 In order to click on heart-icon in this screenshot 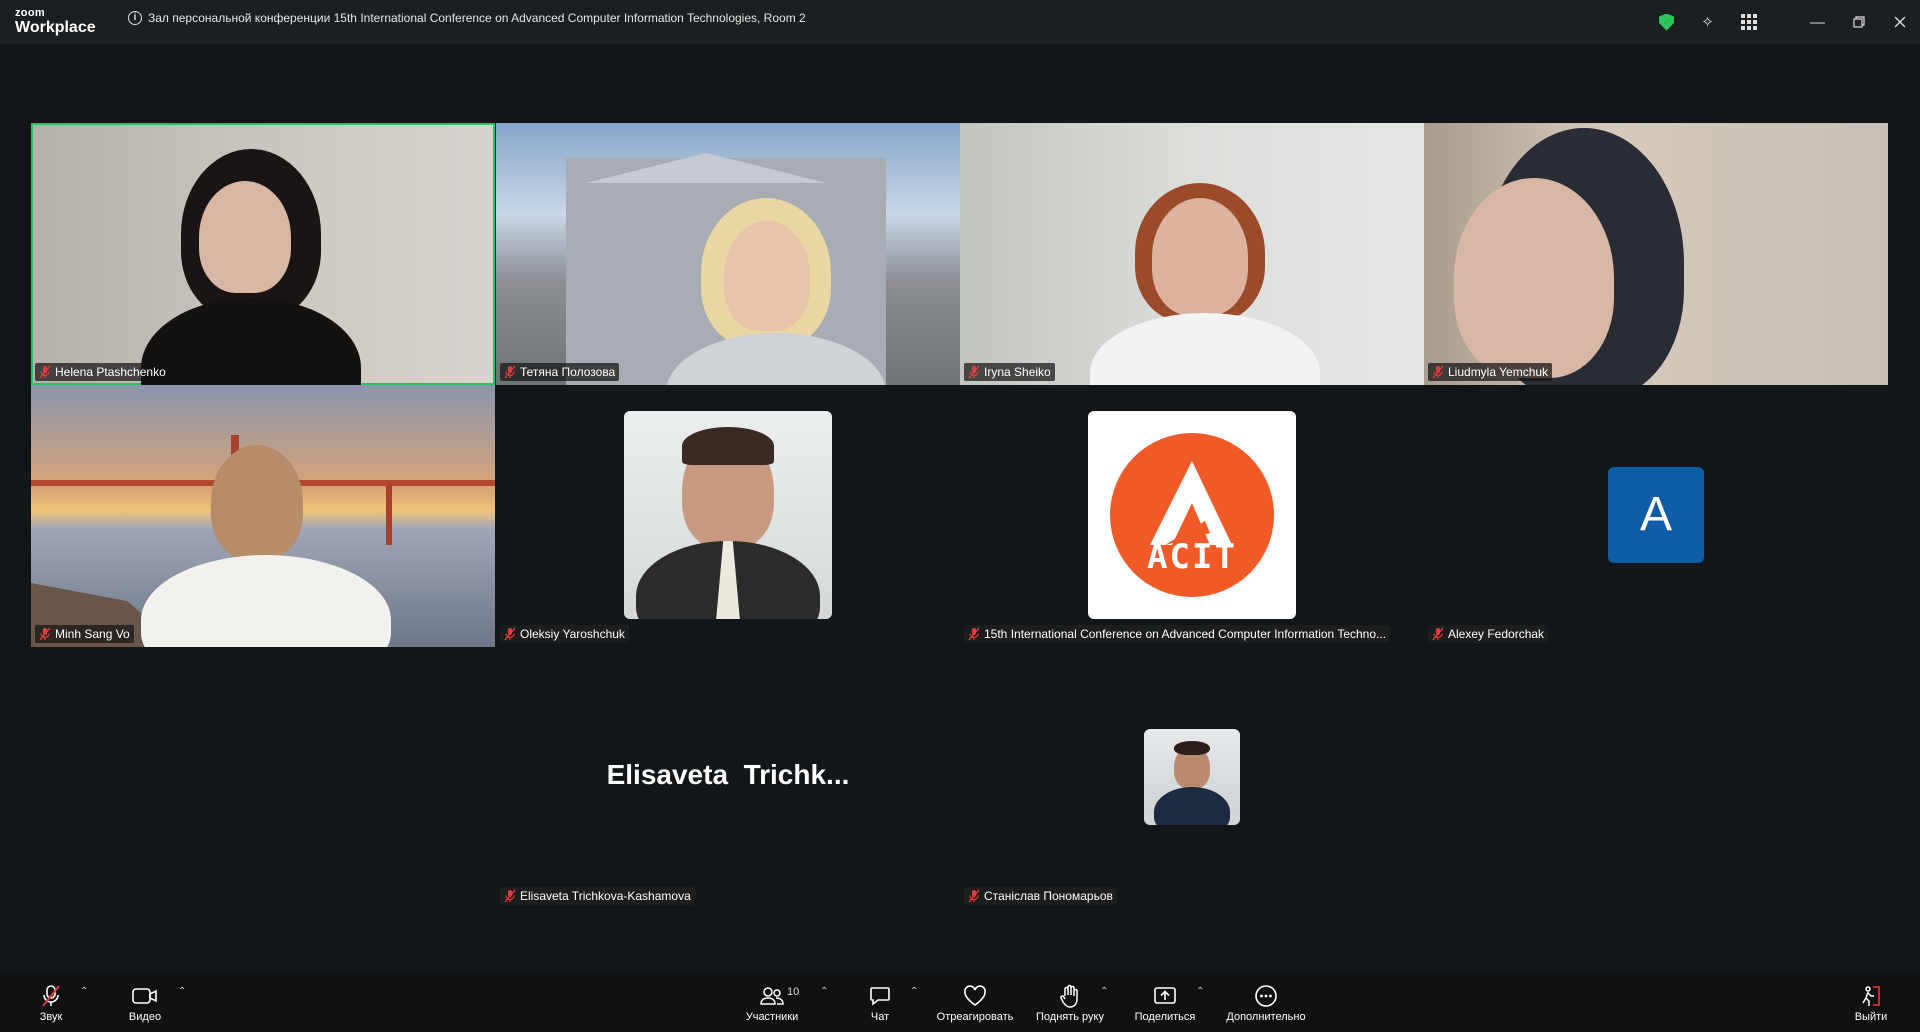, I will do `click(975, 996)`.